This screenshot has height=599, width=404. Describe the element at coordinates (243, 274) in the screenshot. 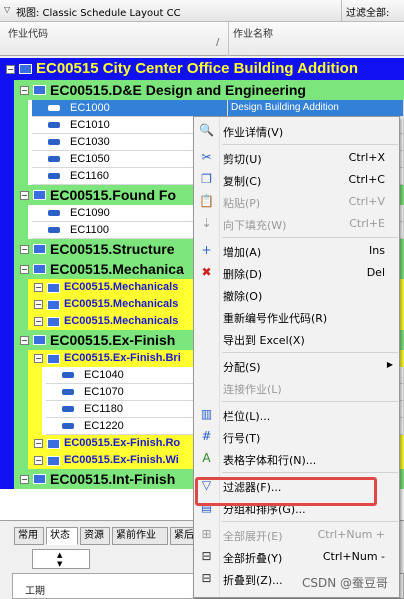

I see `menu-item-label: 删除(D)` at that location.